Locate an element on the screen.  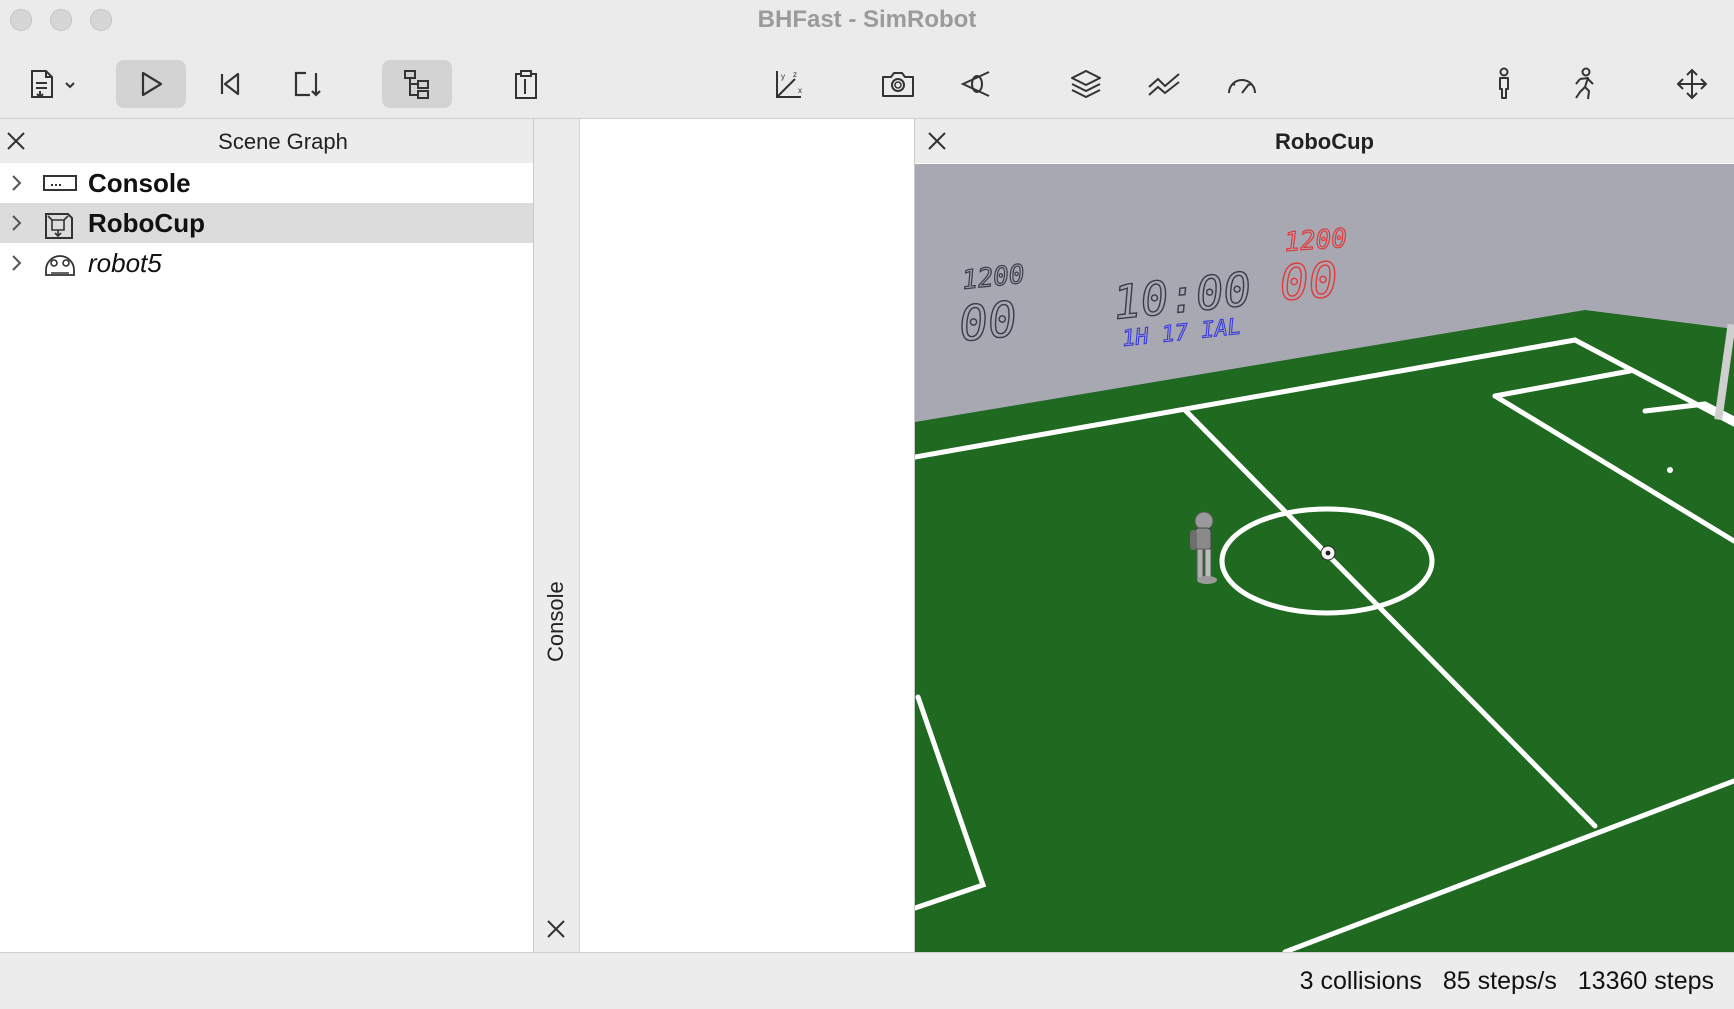
ball is located at coordinates (1328, 553).